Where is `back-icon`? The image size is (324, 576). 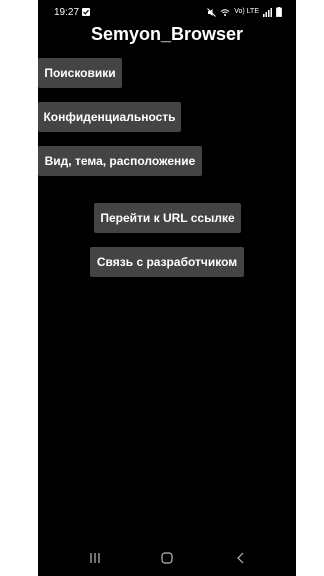 back-icon is located at coordinates (241, 558).